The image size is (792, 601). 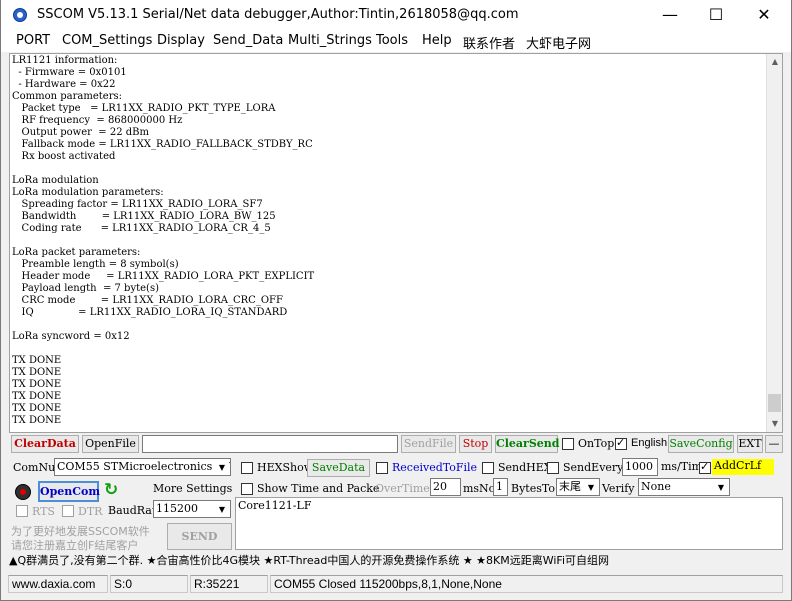 What do you see at coordinates (65, 60) in the screenshot?
I see `log-line: LR1121 information:` at bounding box center [65, 60].